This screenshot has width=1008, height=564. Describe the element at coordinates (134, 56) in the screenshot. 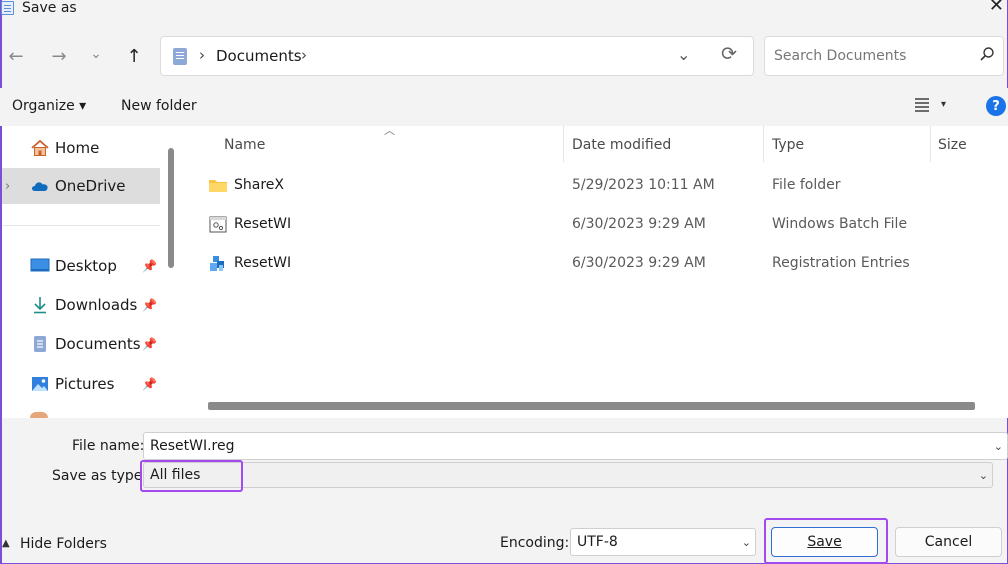

I see `up-arrow-icon: ↑` at that location.